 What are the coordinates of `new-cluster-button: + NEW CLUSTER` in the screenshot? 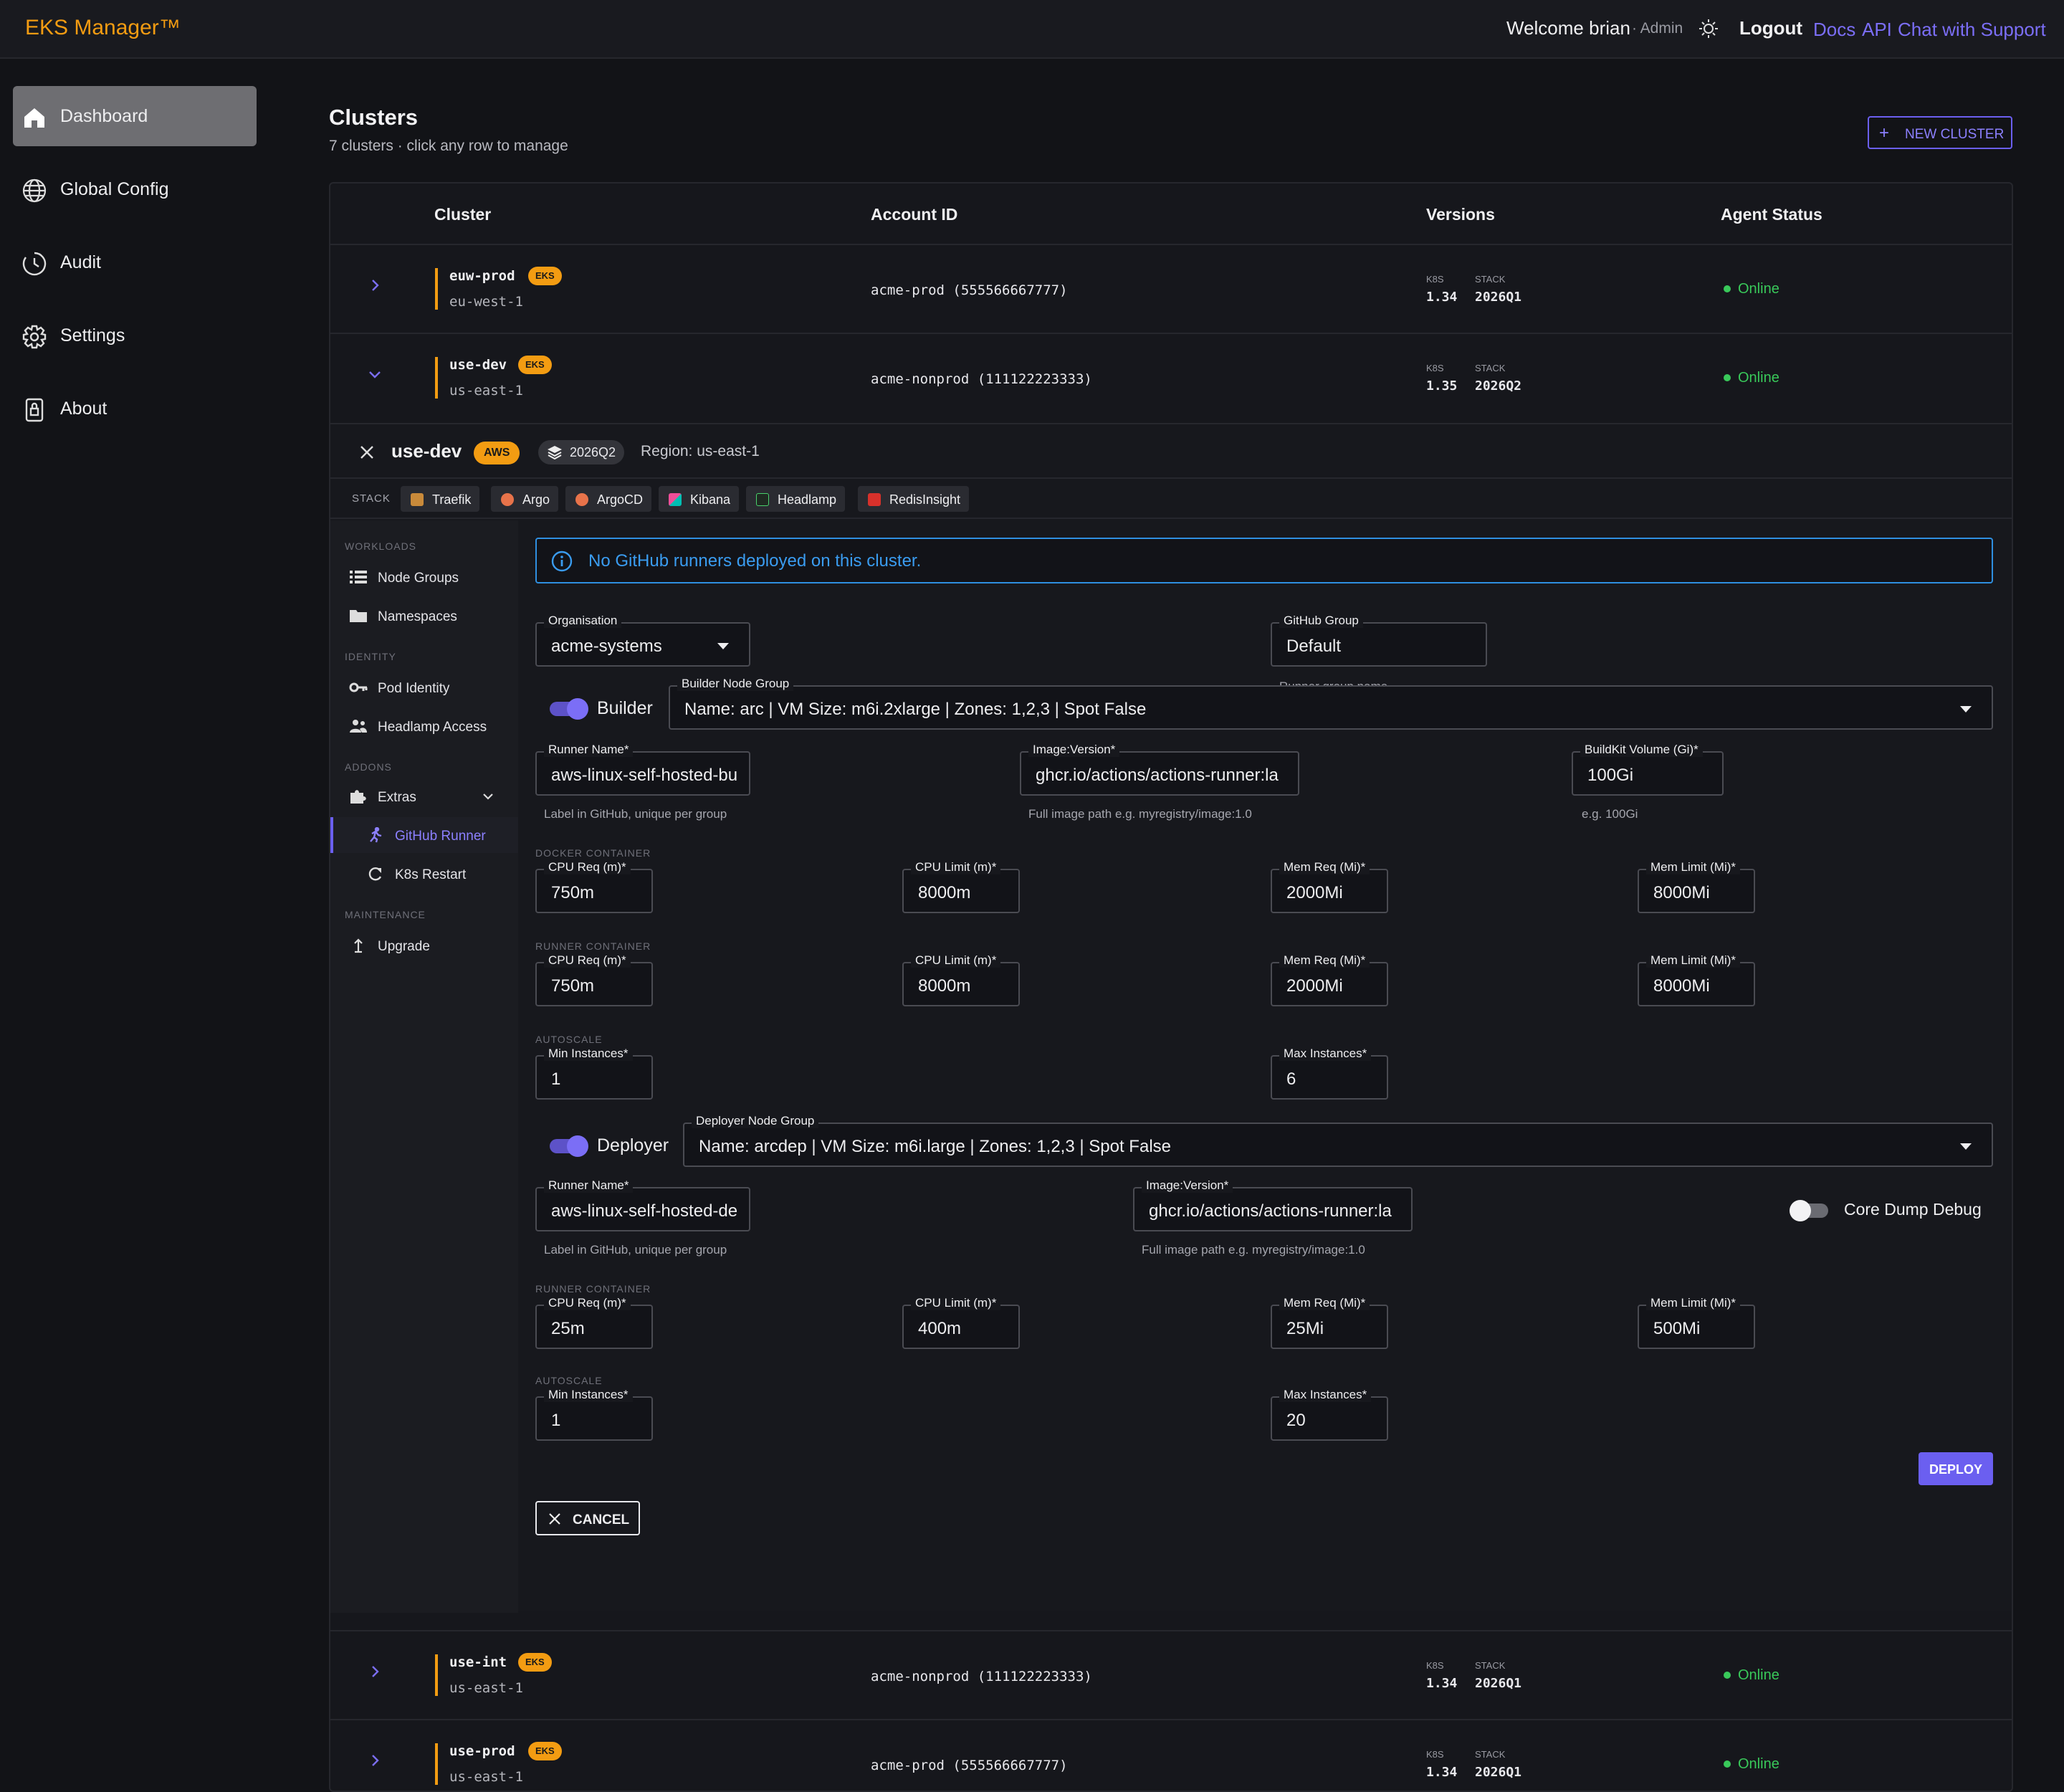 It's located at (1940, 132).